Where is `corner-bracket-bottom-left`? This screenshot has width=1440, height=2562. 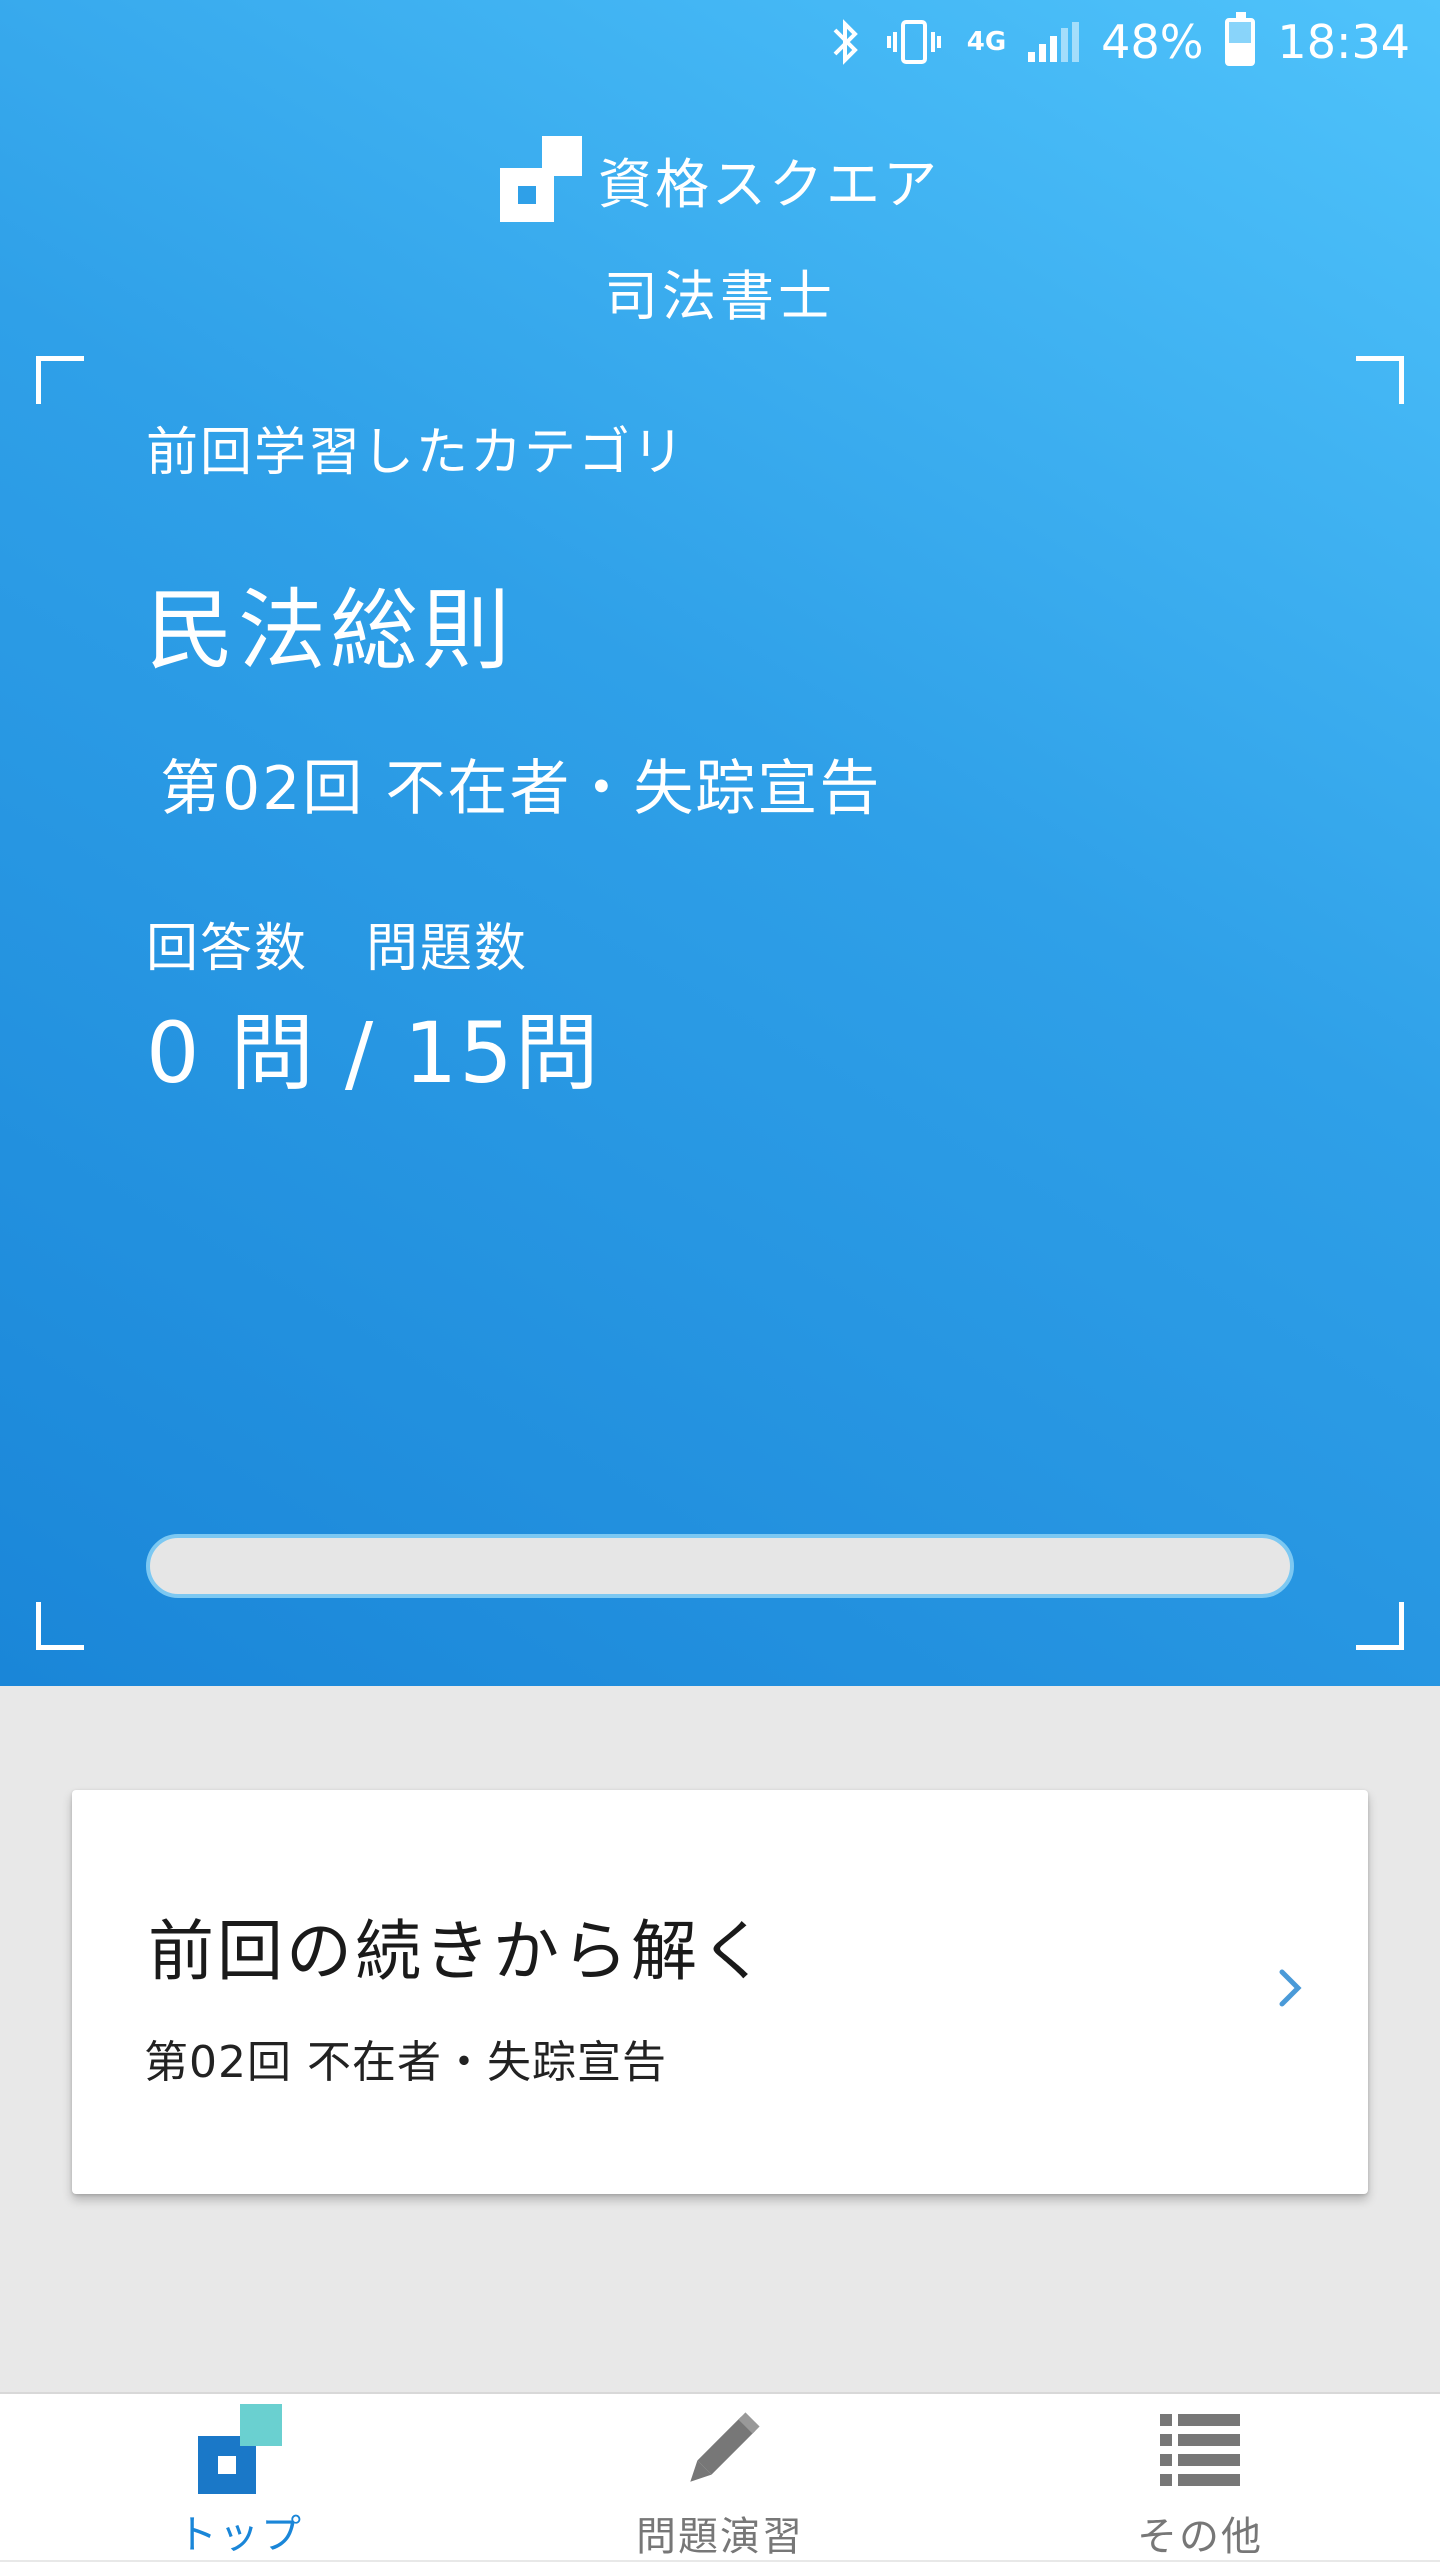 corner-bracket-bottom-left is located at coordinates (60, 1626).